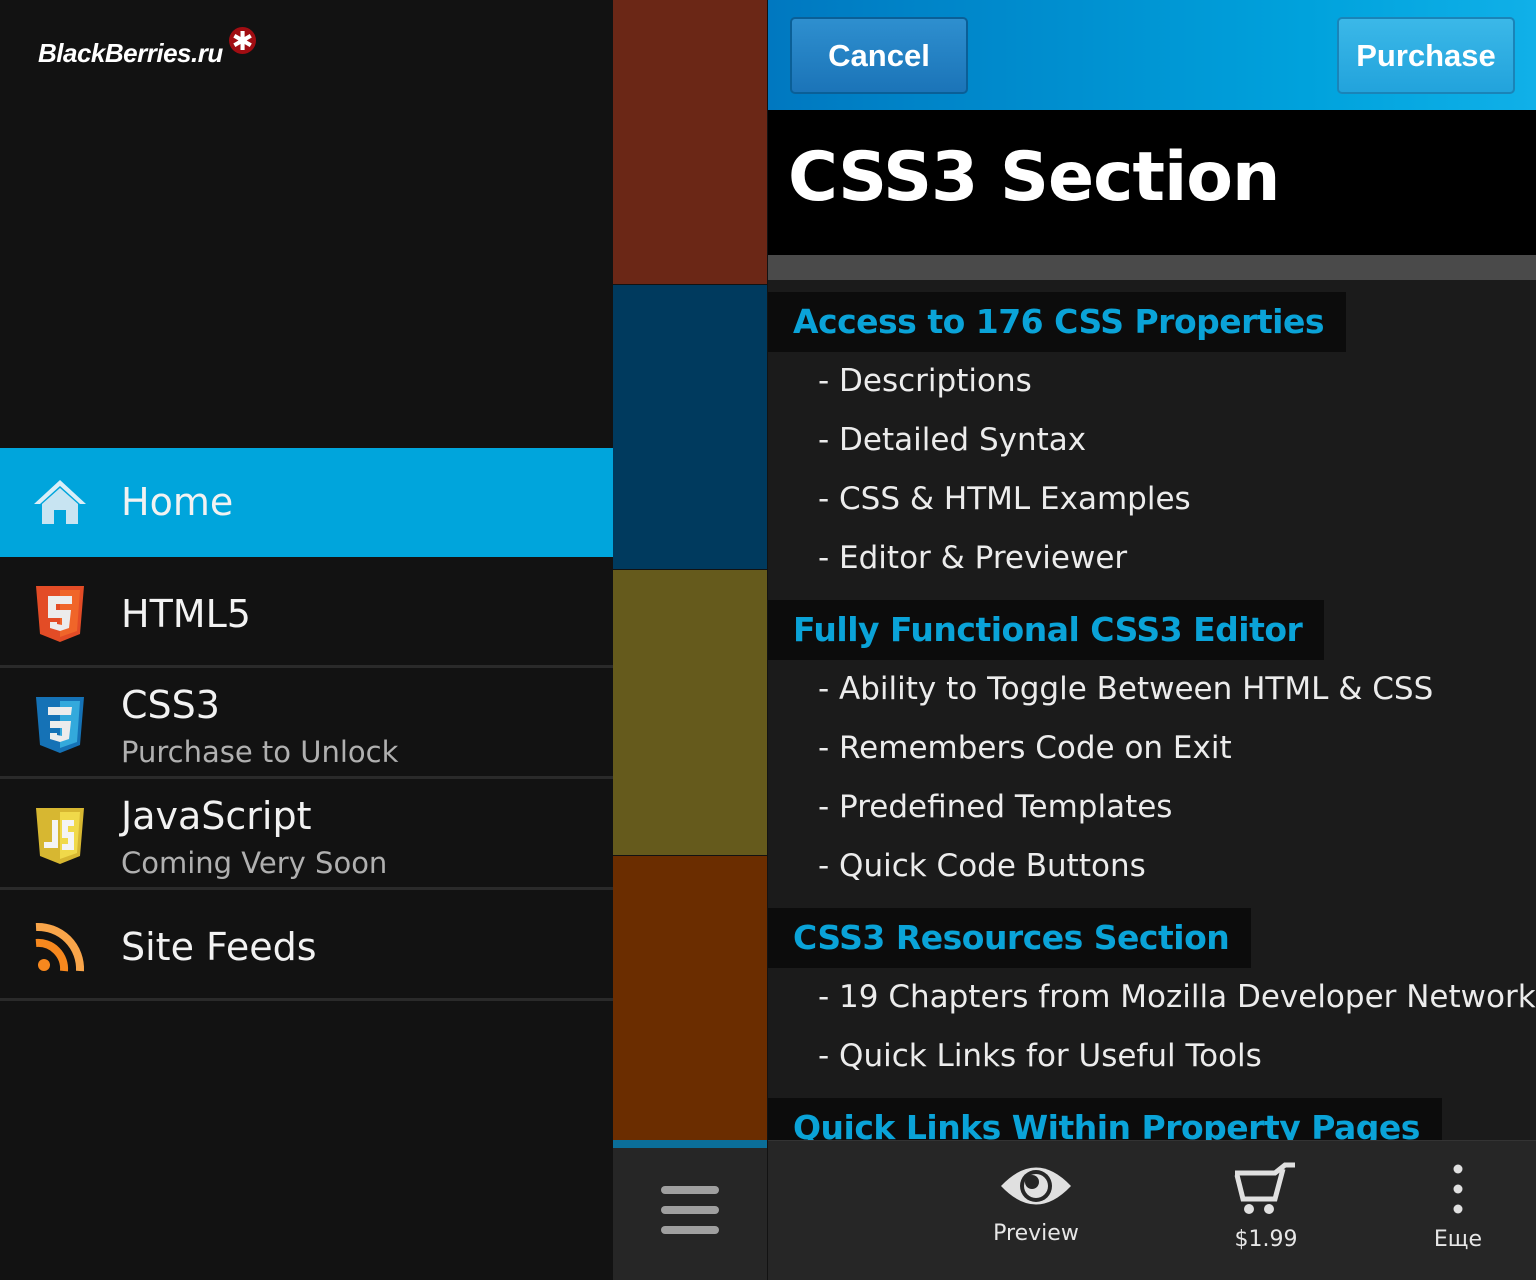  What do you see at coordinates (60, 614) in the screenshot?
I see `html5-icon` at bounding box center [60, 614].